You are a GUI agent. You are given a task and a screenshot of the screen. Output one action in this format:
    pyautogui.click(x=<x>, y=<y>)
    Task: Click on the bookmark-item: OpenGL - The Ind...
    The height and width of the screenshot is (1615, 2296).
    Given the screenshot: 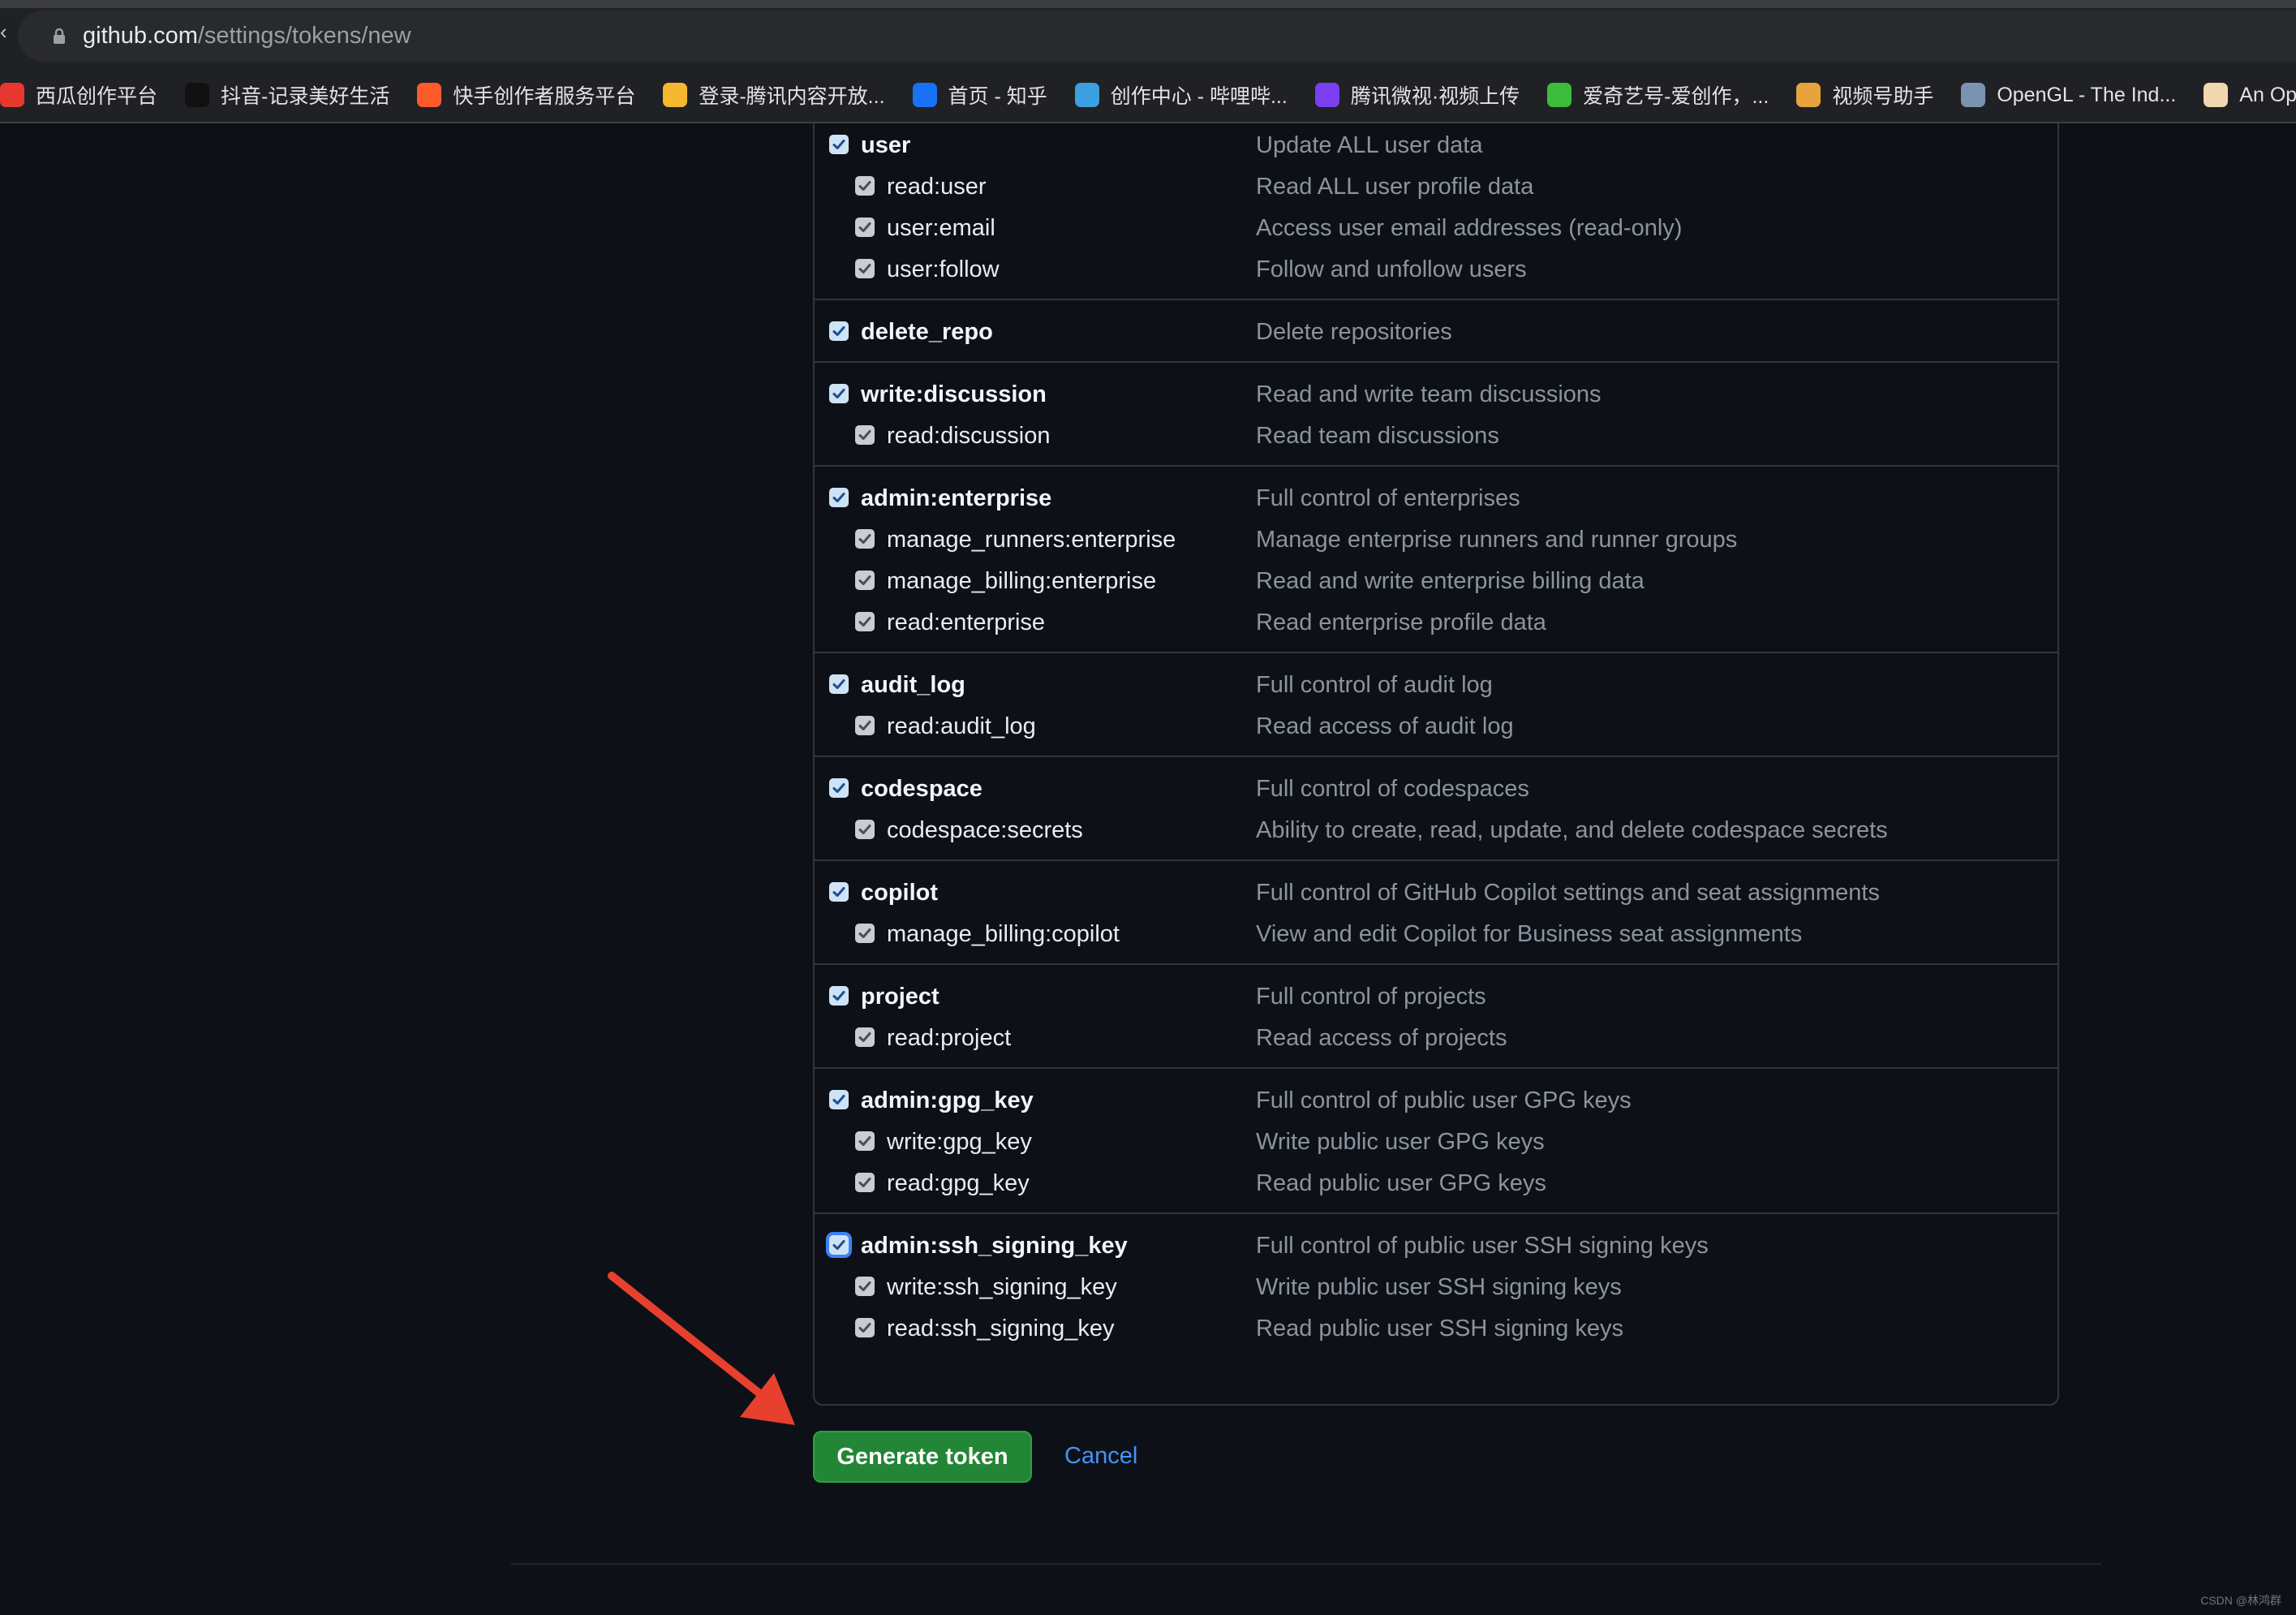 What is the action you would take?
    pyautogui.click(x=2068, y=95)
    